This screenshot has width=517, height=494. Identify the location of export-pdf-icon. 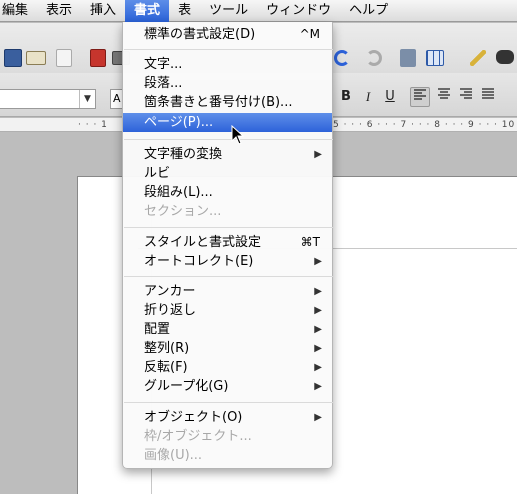
(98, 58).